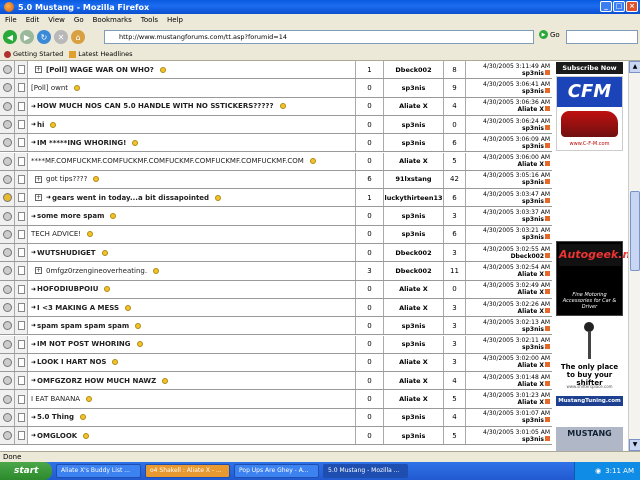 The height and width of the screenshot is (480, 640). Describe the element at coordinates (149, 20) in the screenshot. I see `menu-tools: Tools` at that location.